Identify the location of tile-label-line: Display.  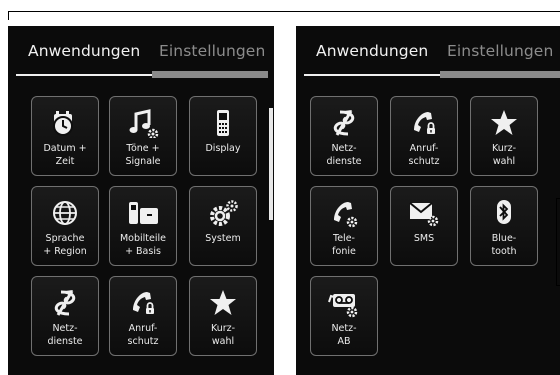
(223, 148).